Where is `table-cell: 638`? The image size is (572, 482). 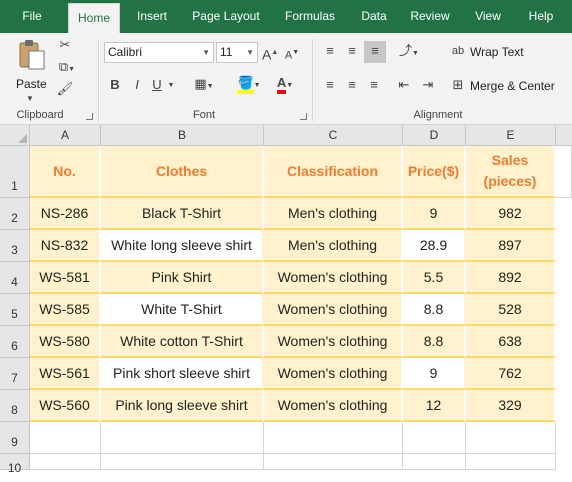
table-cell: 638 is located at coordinates (511, 342).